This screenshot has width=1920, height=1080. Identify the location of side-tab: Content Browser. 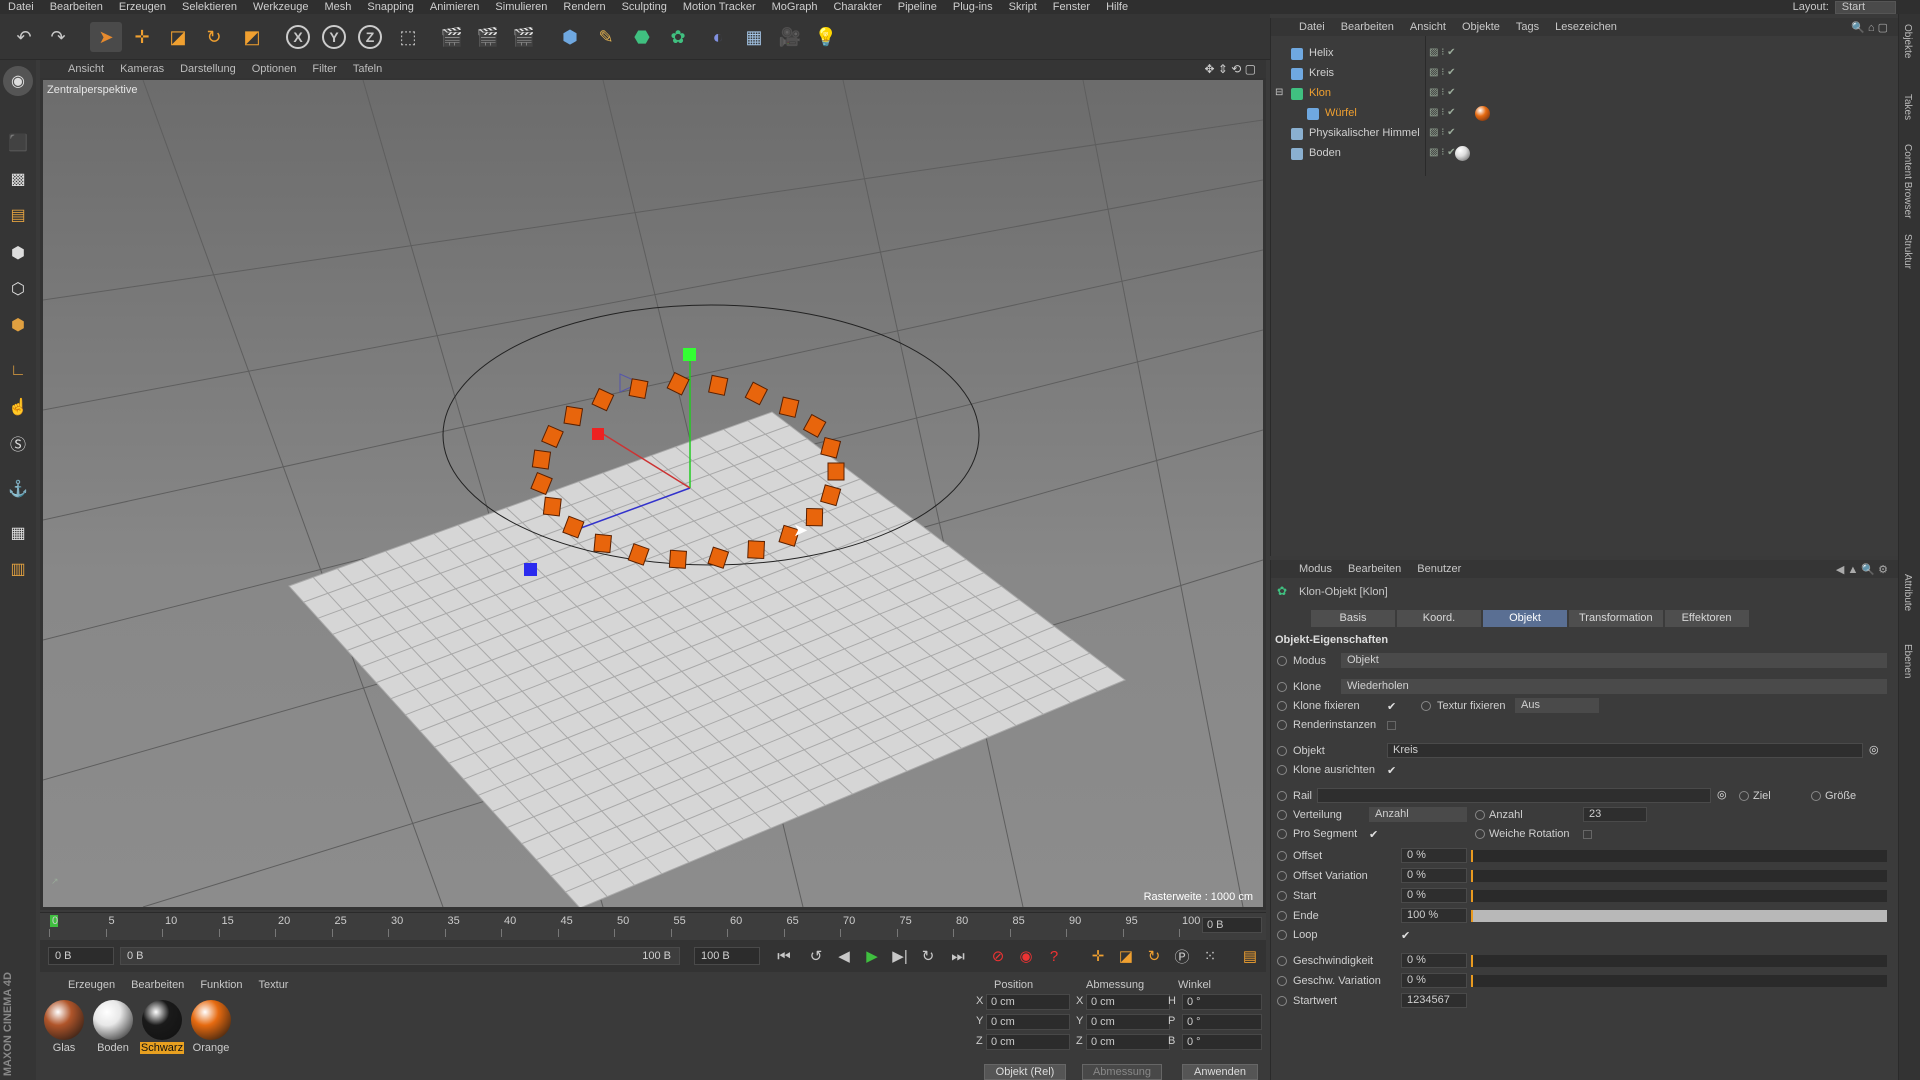
(1907, 181).